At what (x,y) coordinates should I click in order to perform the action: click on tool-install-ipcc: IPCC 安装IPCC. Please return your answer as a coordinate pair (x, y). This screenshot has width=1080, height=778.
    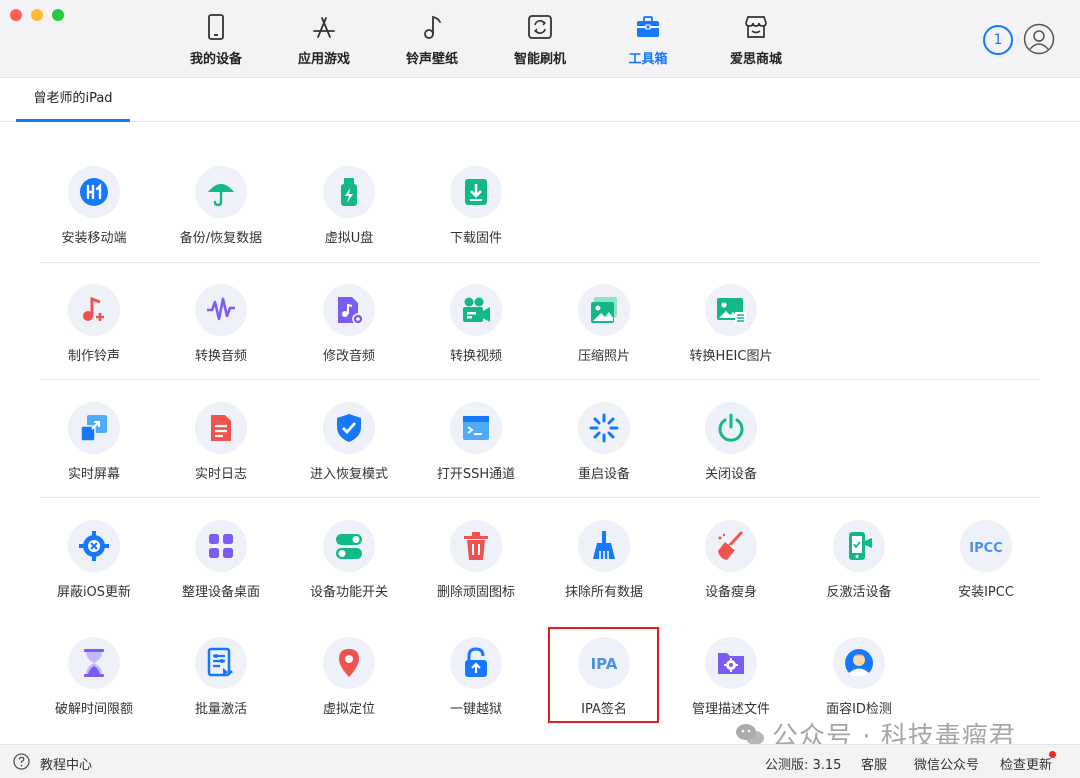
    Looking at the image, I should click on (986, 570).